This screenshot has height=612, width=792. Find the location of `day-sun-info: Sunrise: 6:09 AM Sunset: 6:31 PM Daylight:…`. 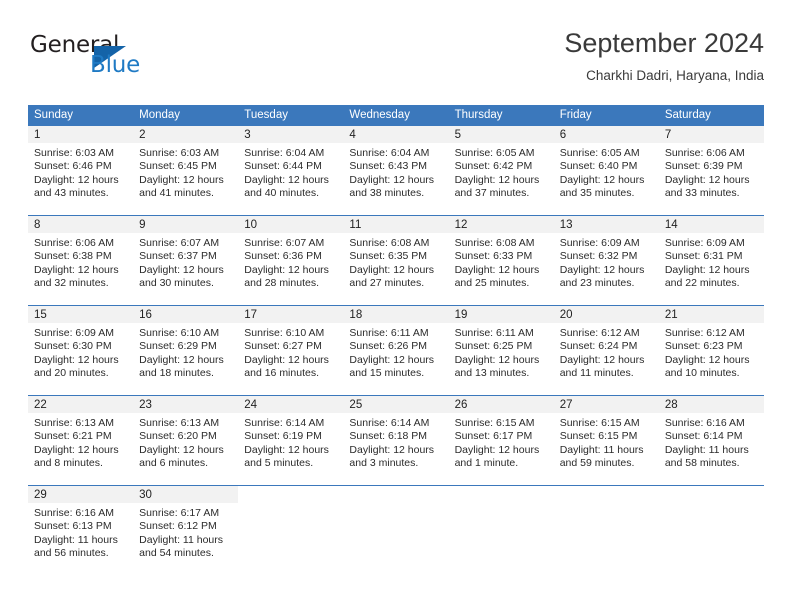

day-sun-info: Sunrise: 6:09 AM Sunset: 6:31 PM Daylight:… is located at coordinates (711, 262).